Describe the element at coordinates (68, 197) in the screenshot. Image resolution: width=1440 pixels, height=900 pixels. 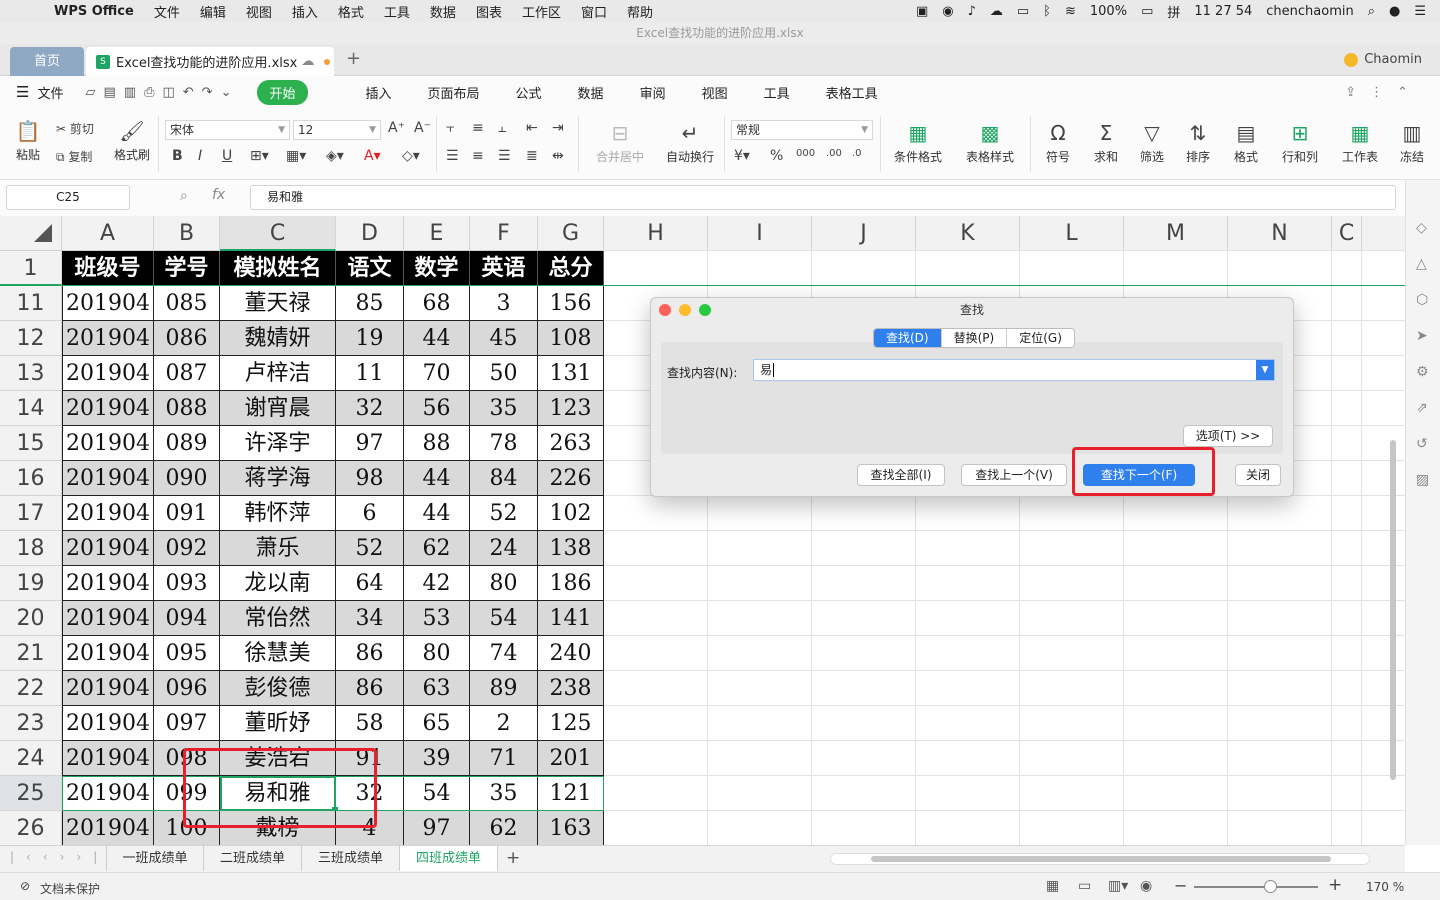
I see `name-box: C25` at that location.